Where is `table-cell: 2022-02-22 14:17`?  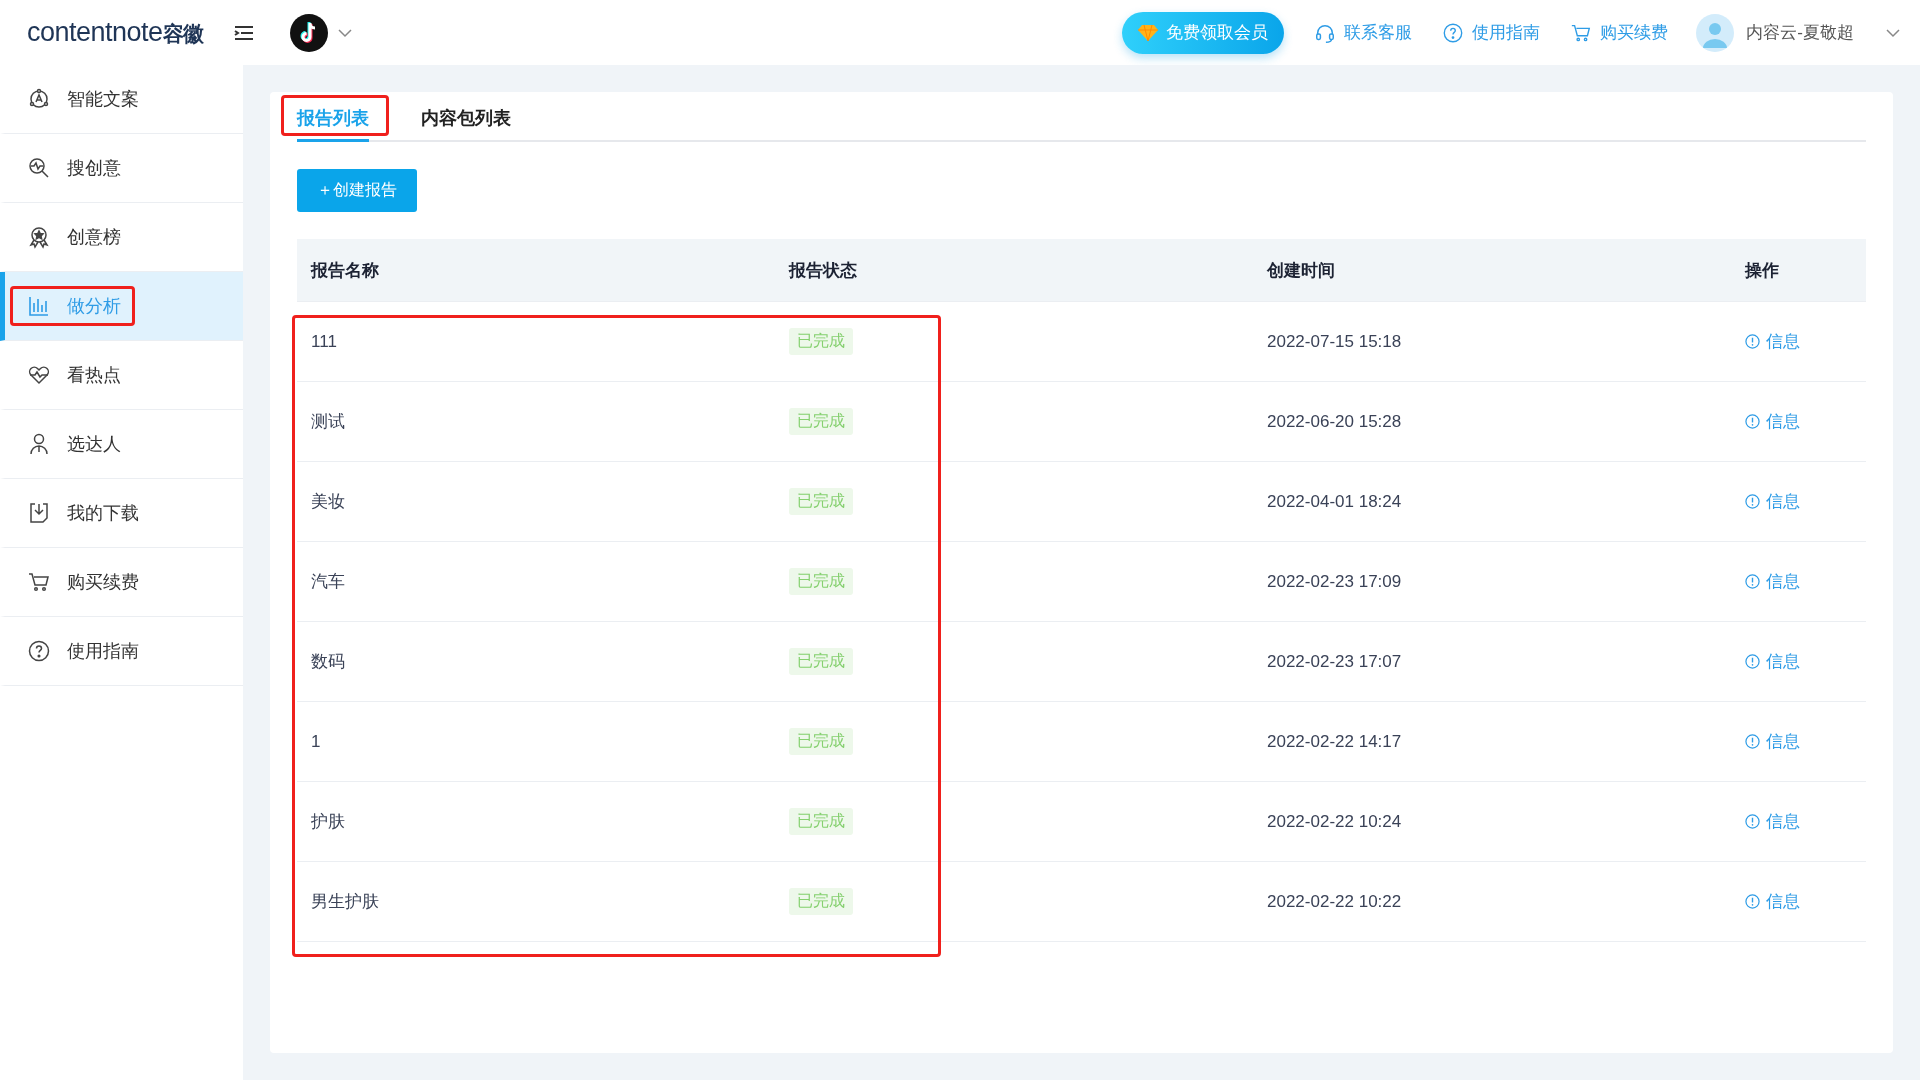 table-cell: 2022-02-22 14:17 is located at coordinates (1334, 741).